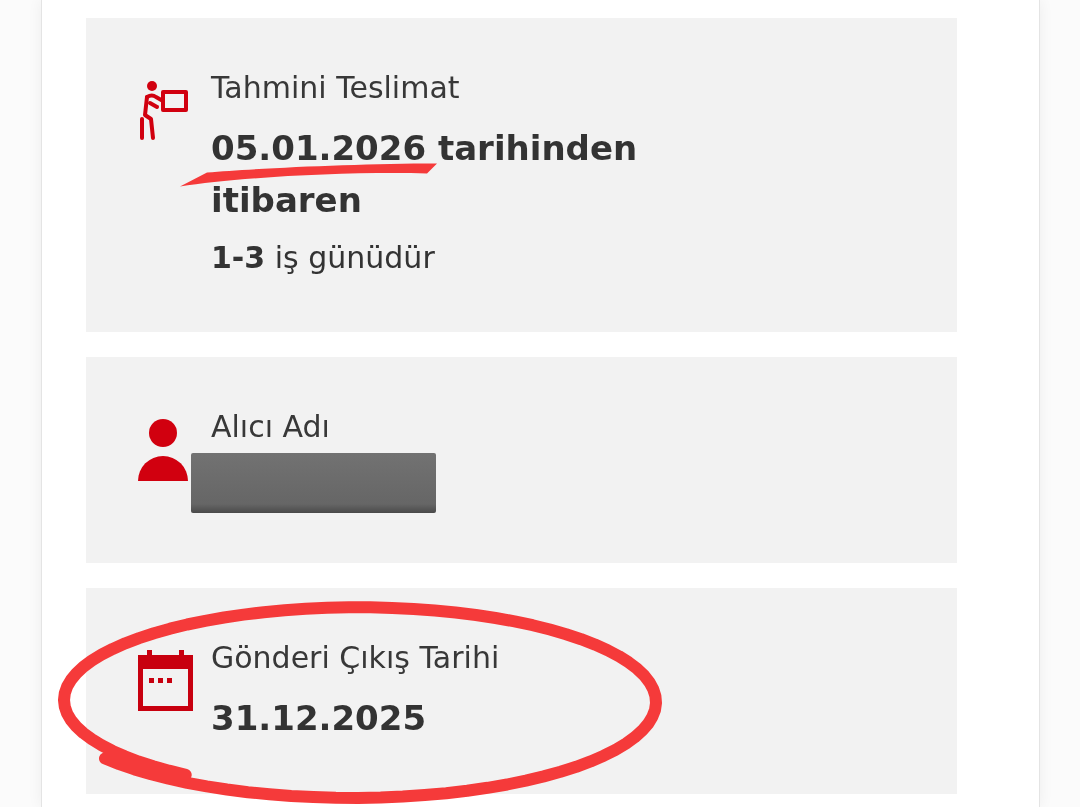  Describe the element at coordinates (425, 174) in the screenshot. I see `field-value: 05.01.2026 tarihinden itibaren` at that location.